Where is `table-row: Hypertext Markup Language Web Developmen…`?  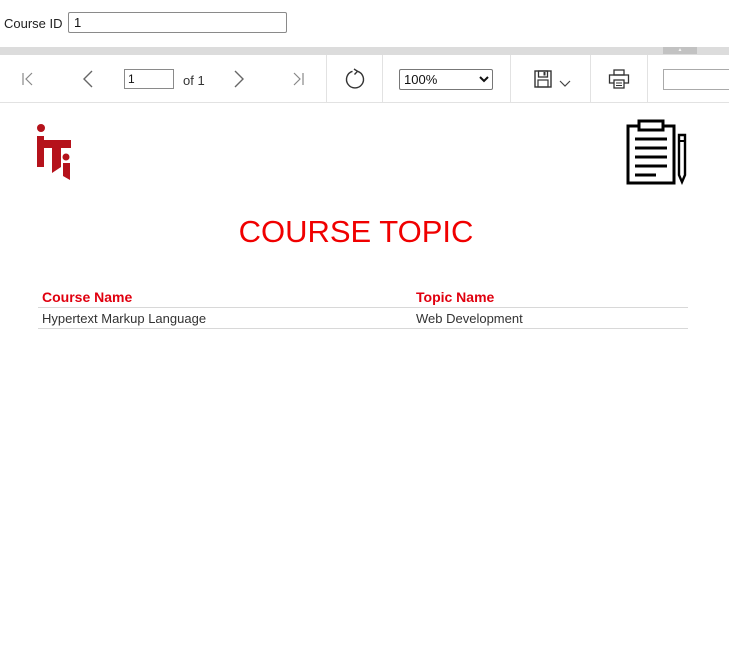 table-row: Hypertext Markup Language Web Developmen… is located at coordinates (363, 318).